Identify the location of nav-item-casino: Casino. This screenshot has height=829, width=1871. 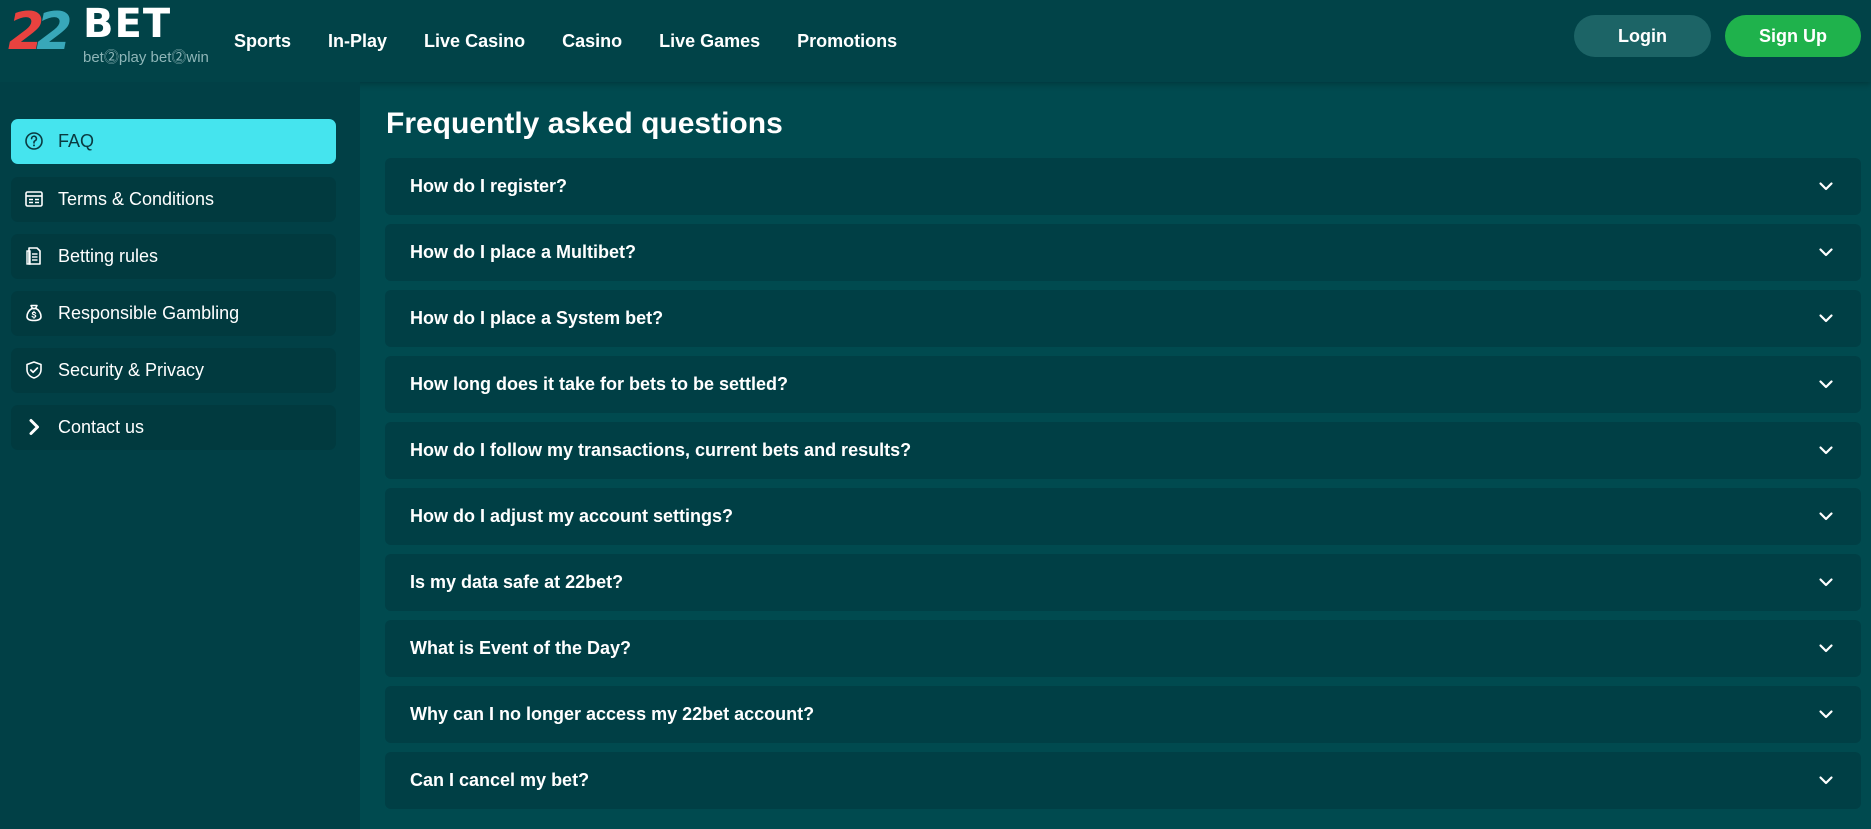
(592, 41).